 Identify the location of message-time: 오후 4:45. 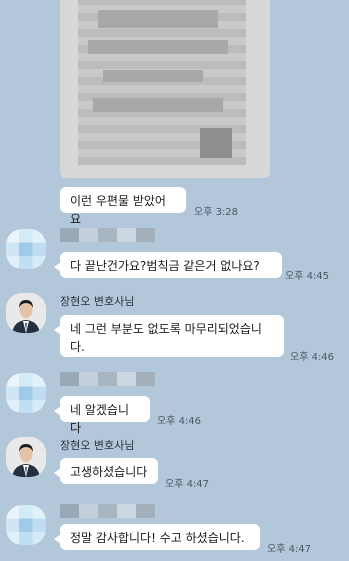
(307, 276).